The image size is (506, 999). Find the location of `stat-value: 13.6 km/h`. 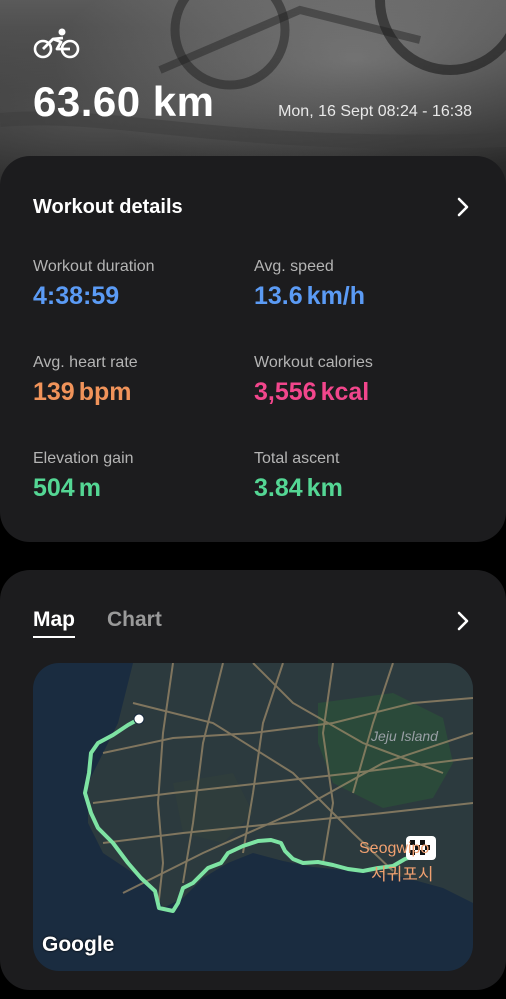

stat-value: 13.6 km/h is located at coordinates (310, 296).